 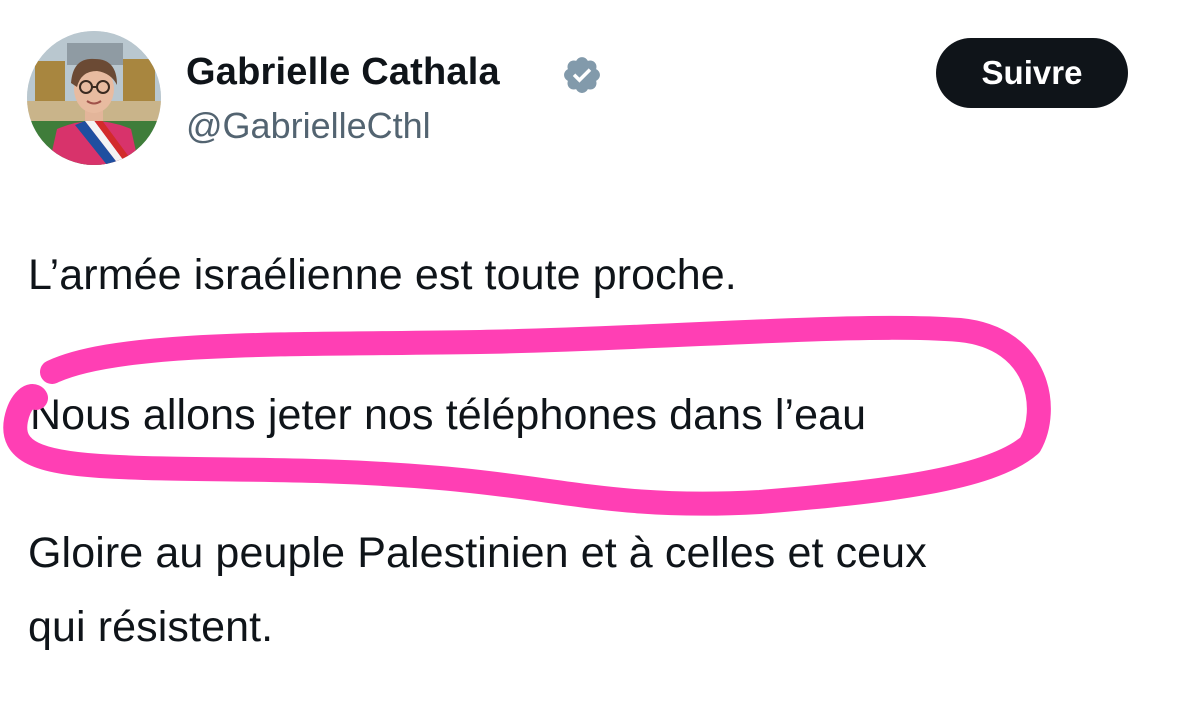 I want to click on verified-badge-icon, so click(x=582, y=75).